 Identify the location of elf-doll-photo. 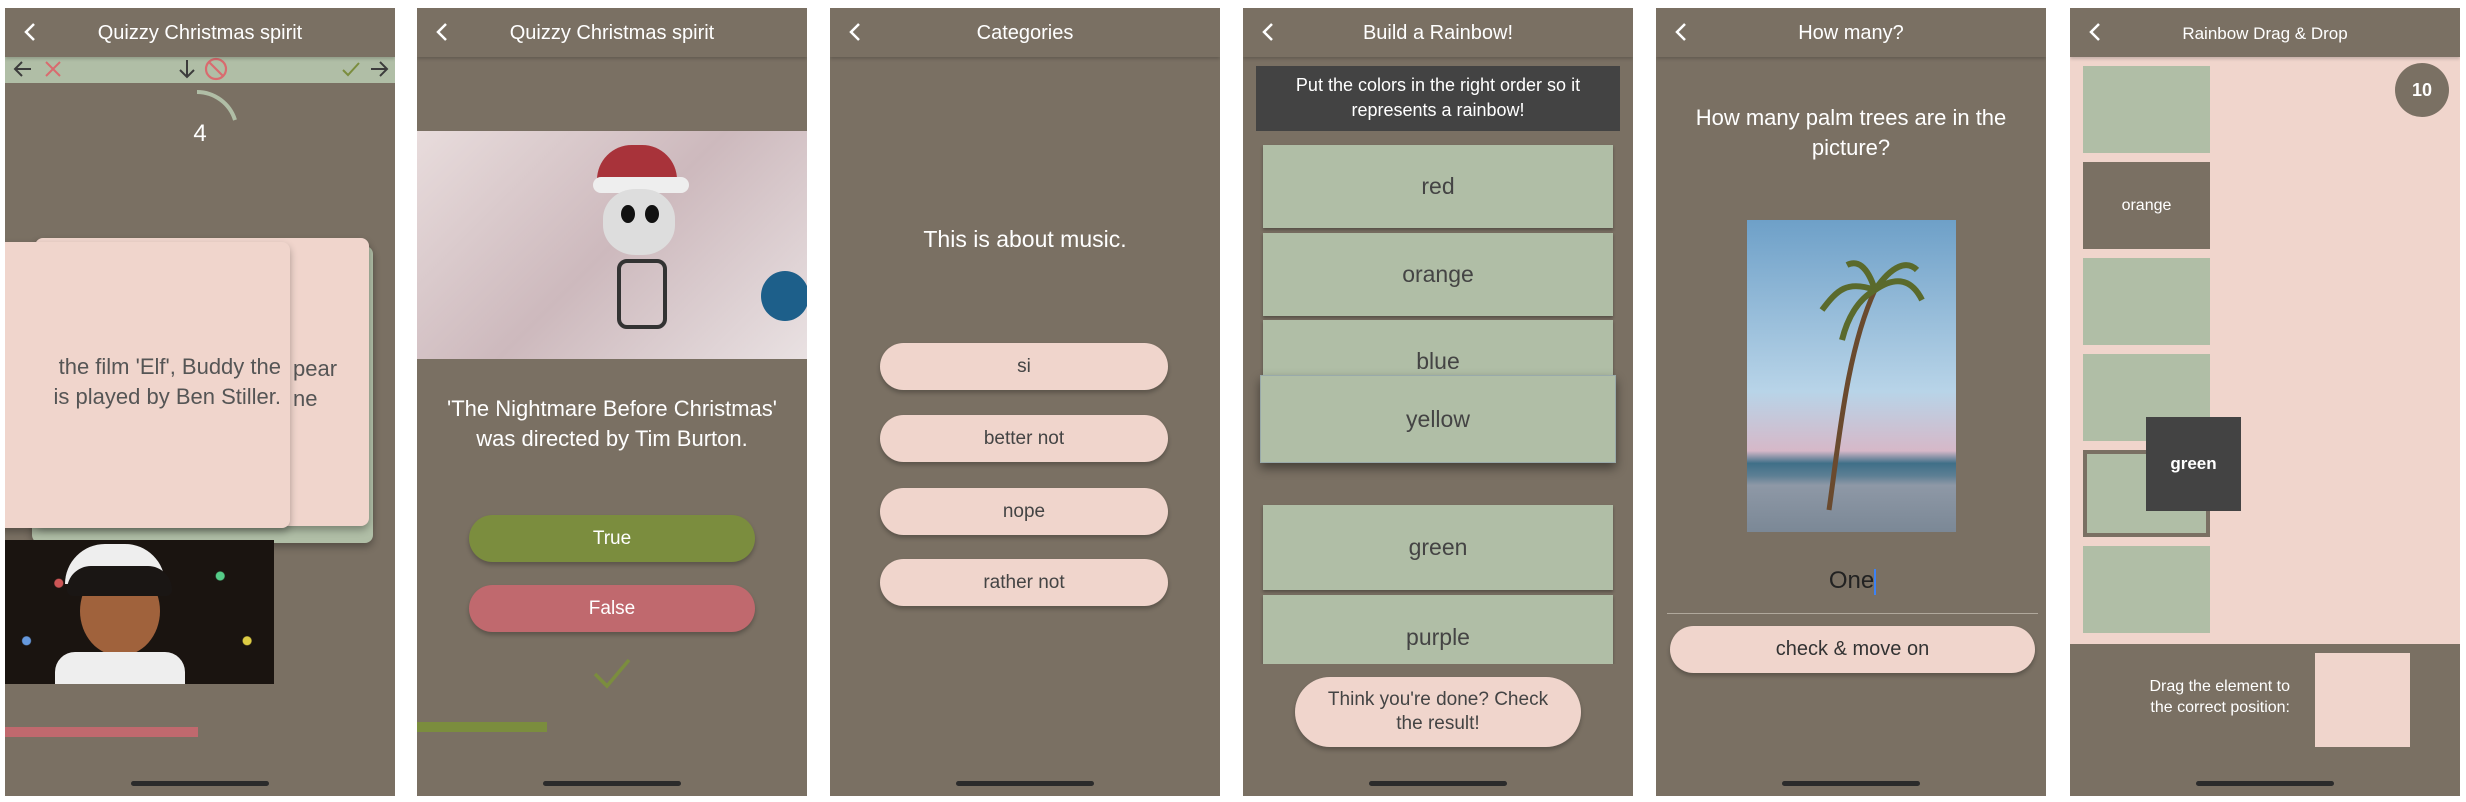
(139, 612).